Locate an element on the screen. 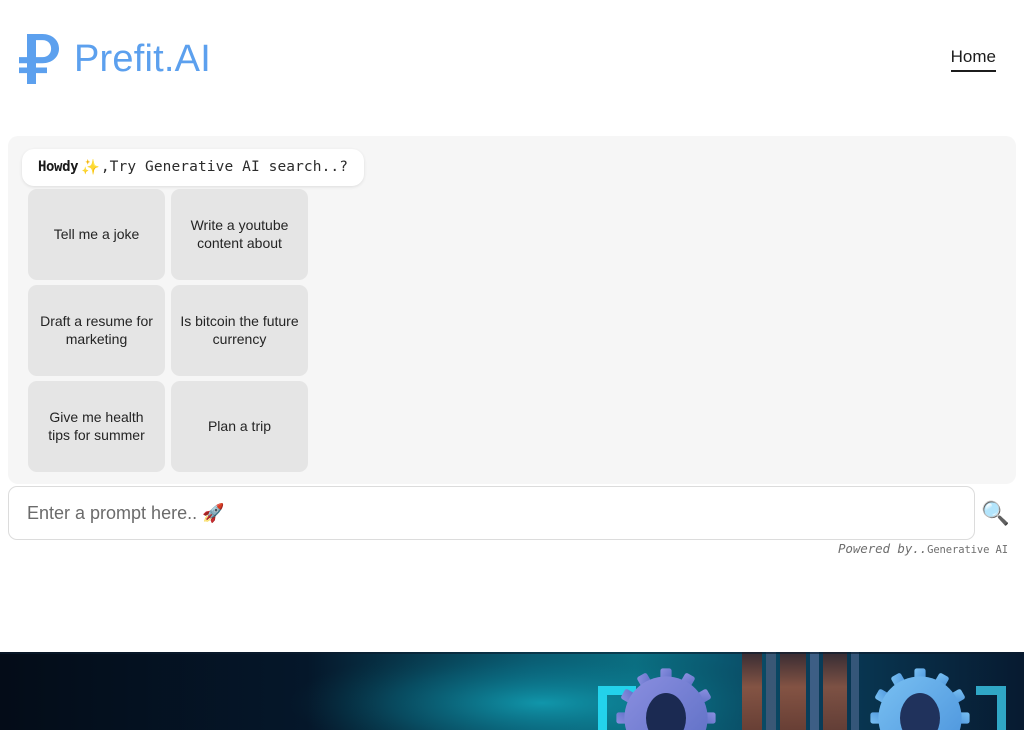 This screenshot has width=1024, height=730. suggestion-card: Is bitcoin the future currency is located at coordinates (239, 330).